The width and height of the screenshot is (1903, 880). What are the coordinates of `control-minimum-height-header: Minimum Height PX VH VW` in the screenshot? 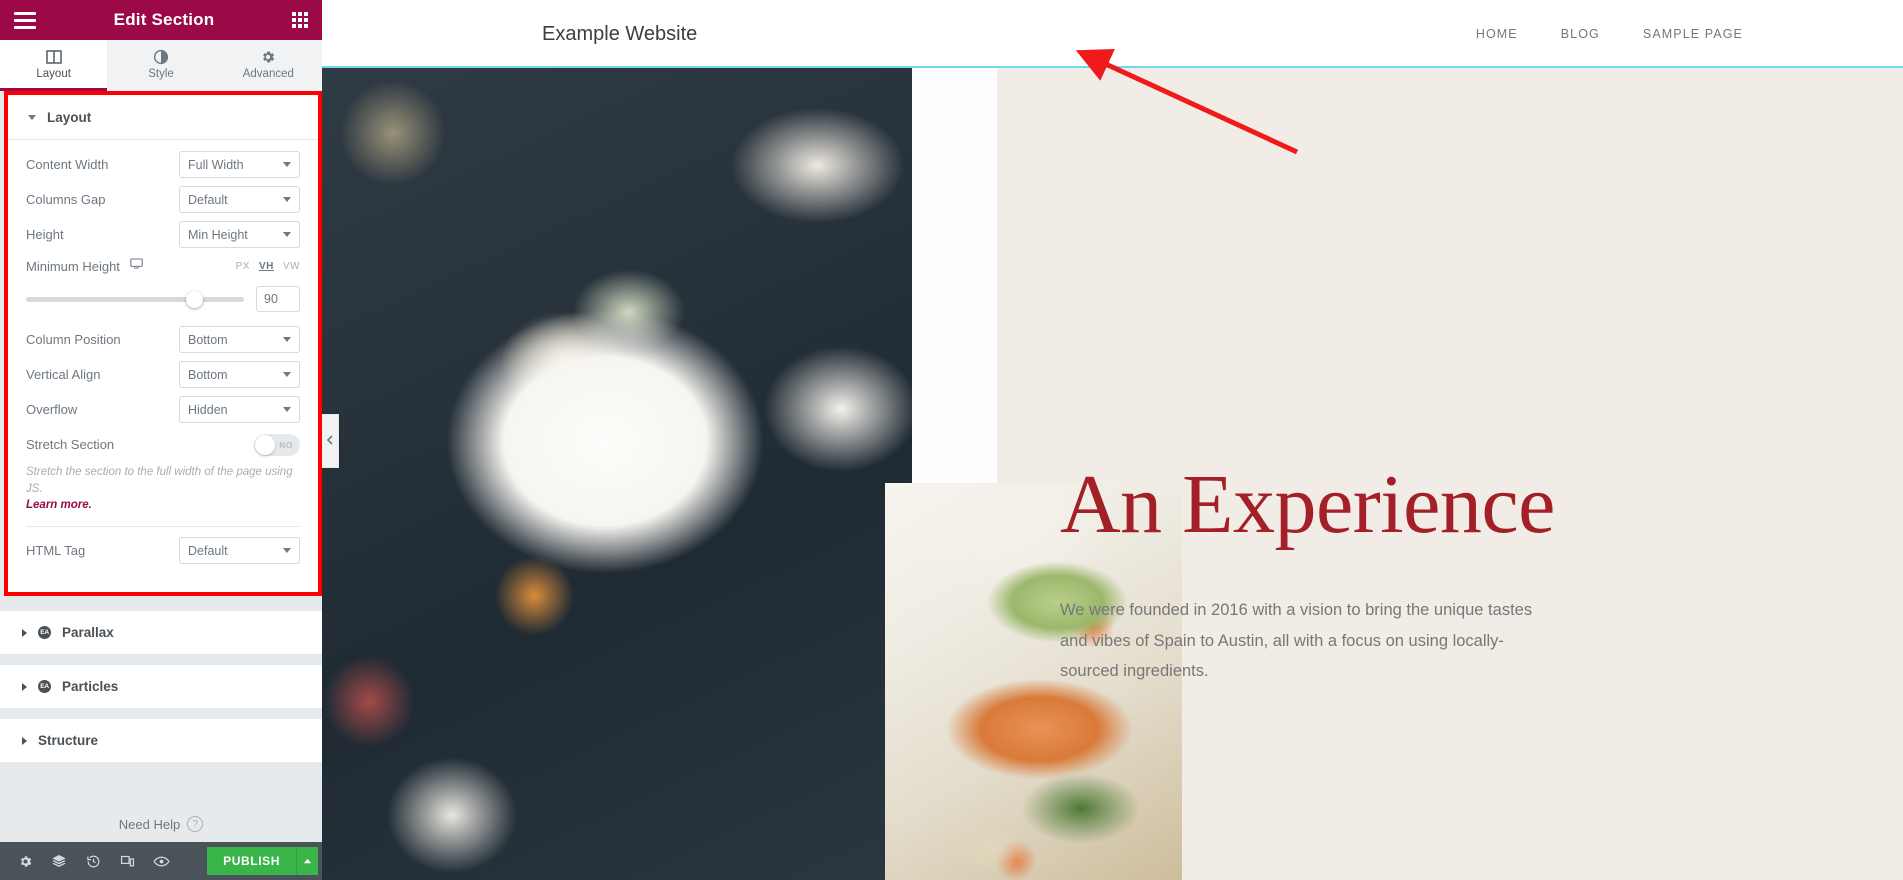 It's located at (163, 266).